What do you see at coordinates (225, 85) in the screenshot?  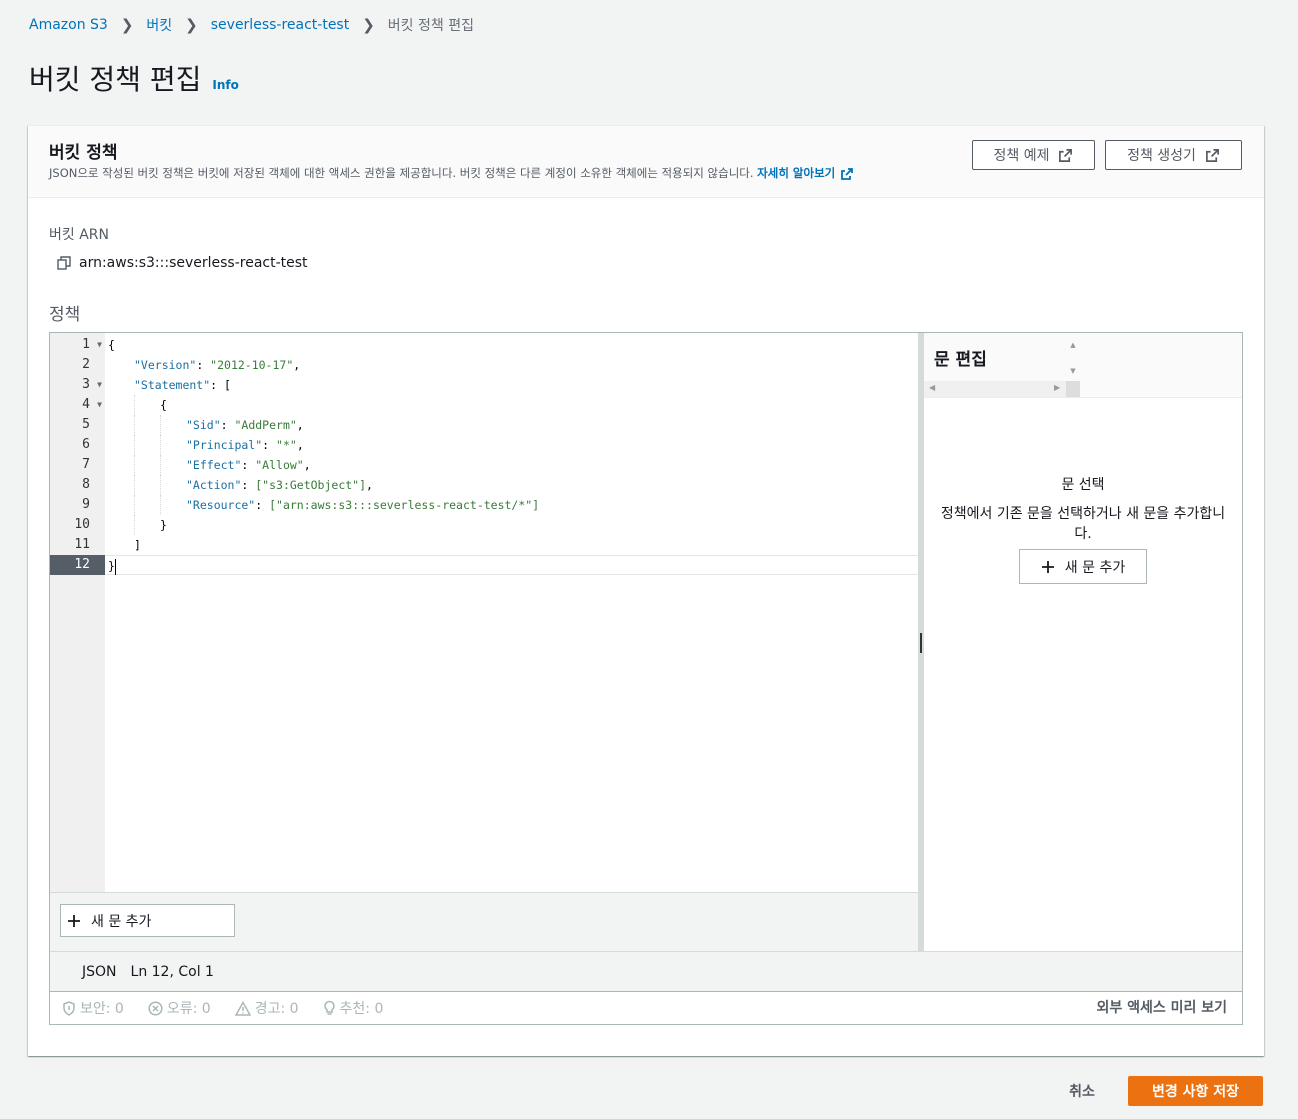 I see `info-link: Info` at bounding box center [225, 85].